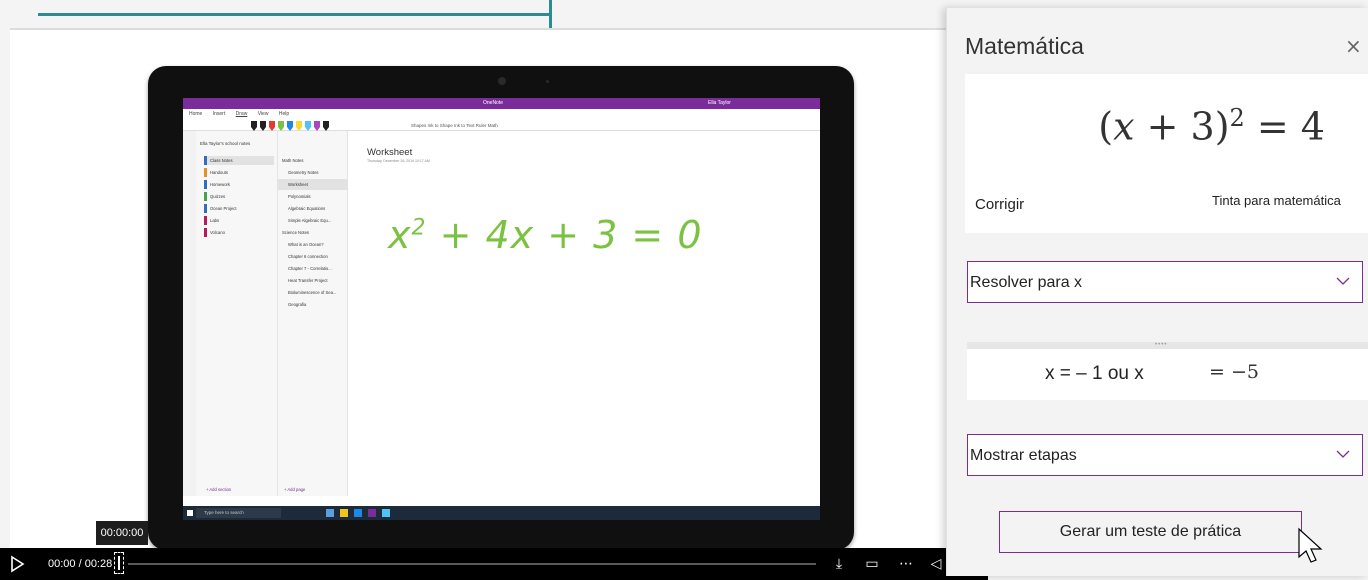 The image size is (1368, 580). What do you see at coordinates (999, 204) in the screenshot?
I see `fix-button: Corrigir` at bounding box center [999, 204].